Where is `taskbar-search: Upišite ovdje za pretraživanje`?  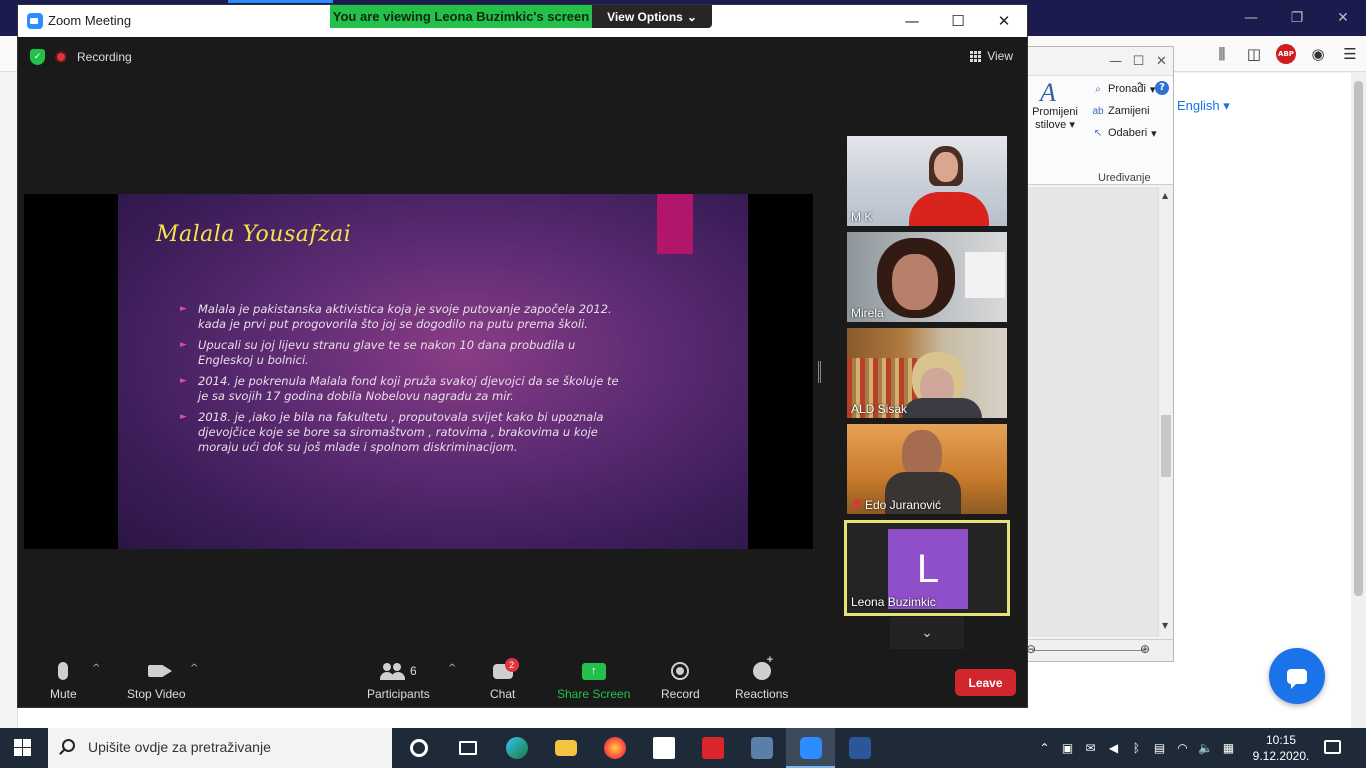 taskbar-search: Upišite ovdje za pretraživanje is located at coordinates (220, 748).